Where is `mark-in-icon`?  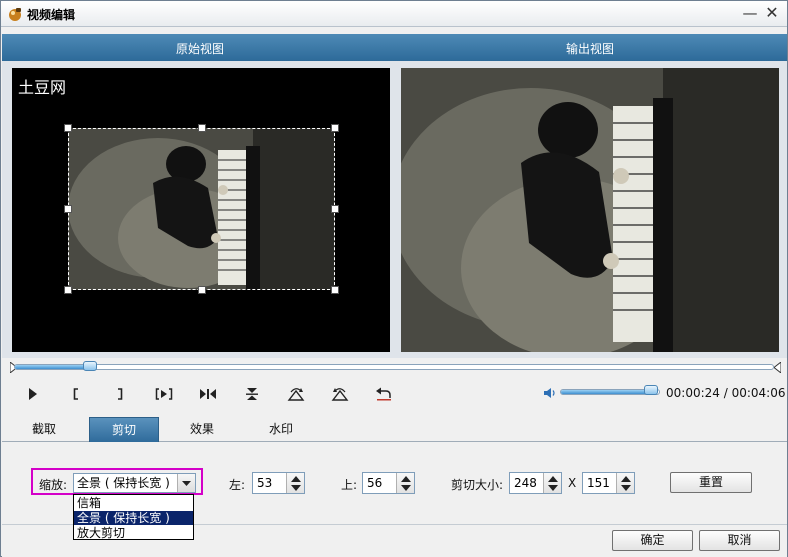
mark-in-icon is located at coordinates (75, 394).